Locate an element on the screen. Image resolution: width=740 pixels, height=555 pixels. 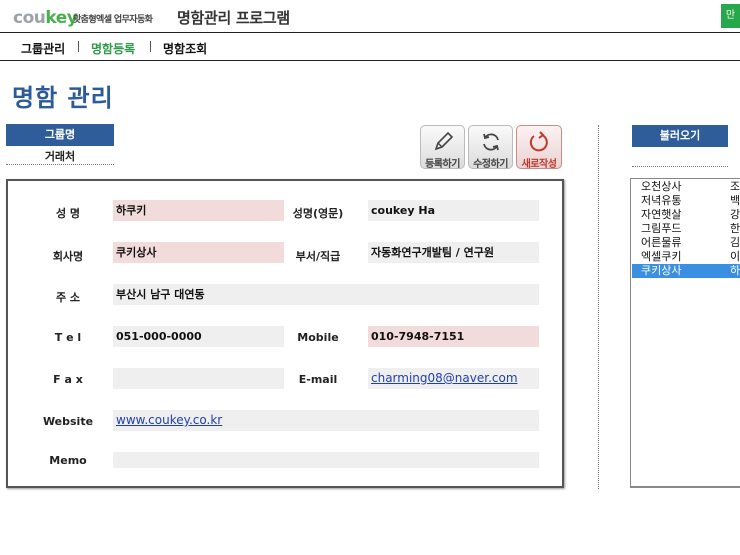
new-button: 새로작성 is located at coordinates (539, 147).